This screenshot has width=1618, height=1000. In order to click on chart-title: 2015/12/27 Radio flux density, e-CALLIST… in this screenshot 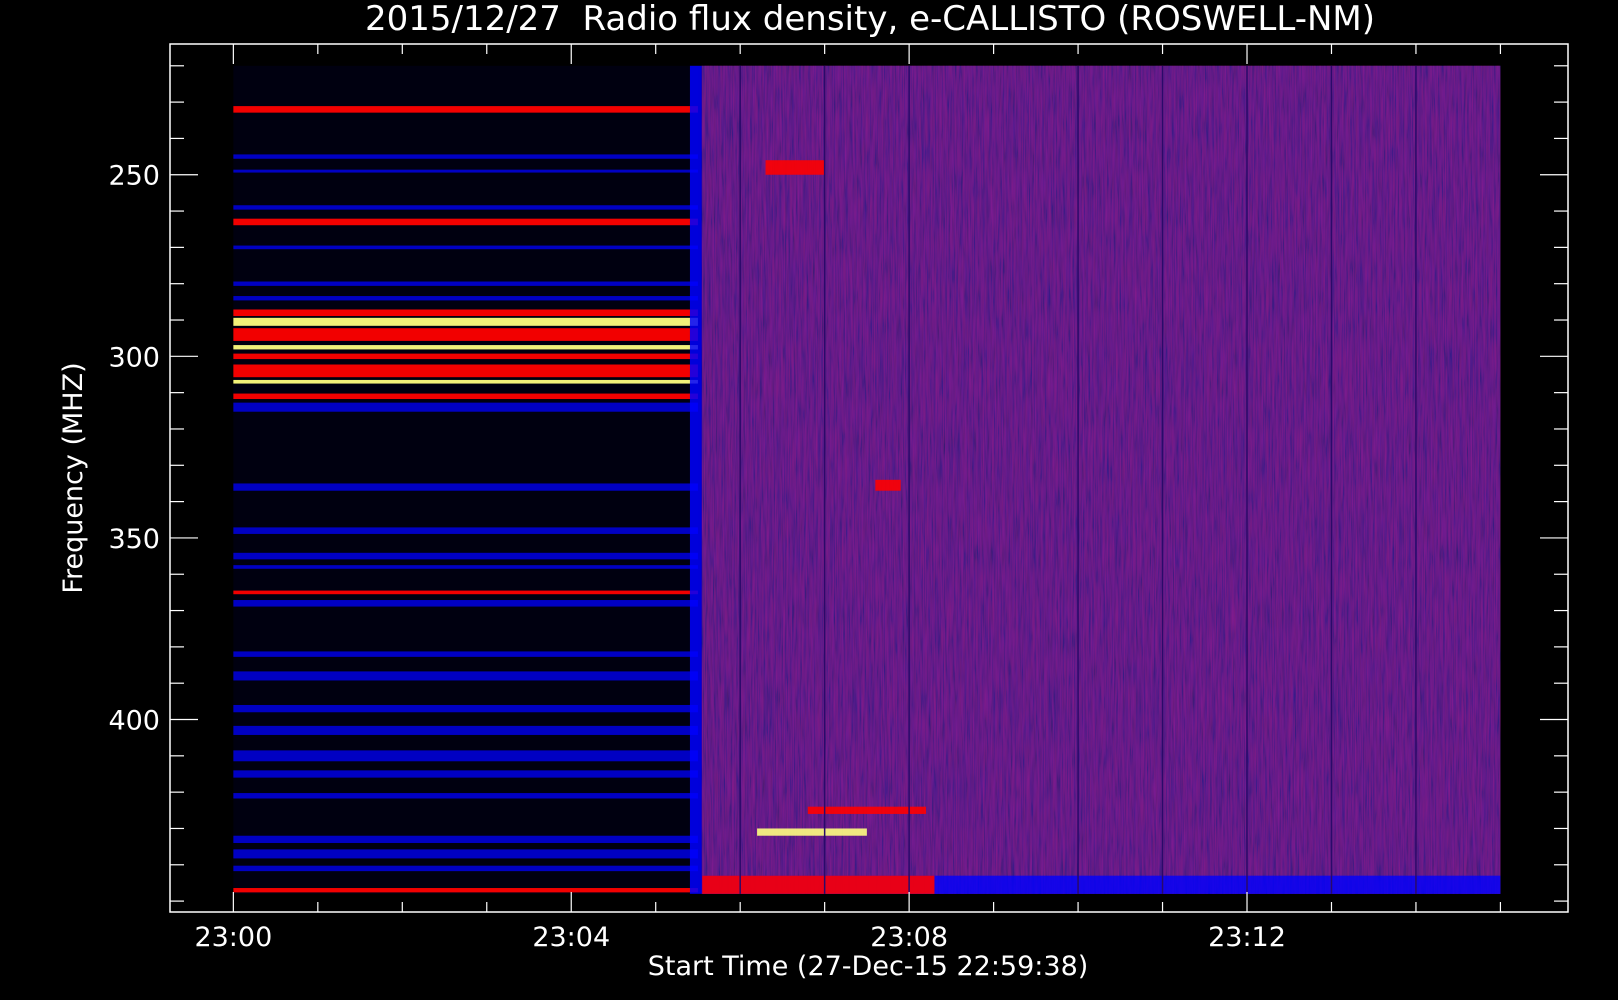, I will do `click(870, 19)`.